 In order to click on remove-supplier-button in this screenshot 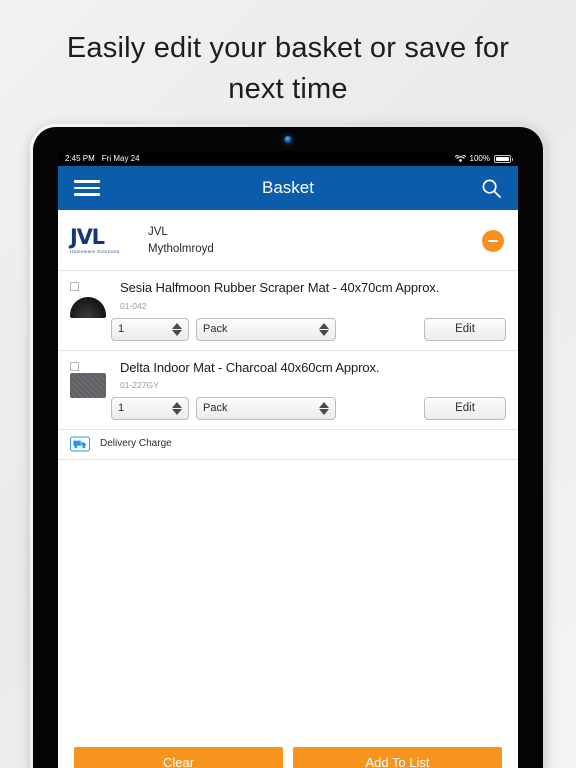, I will do `click(493, 240)`.